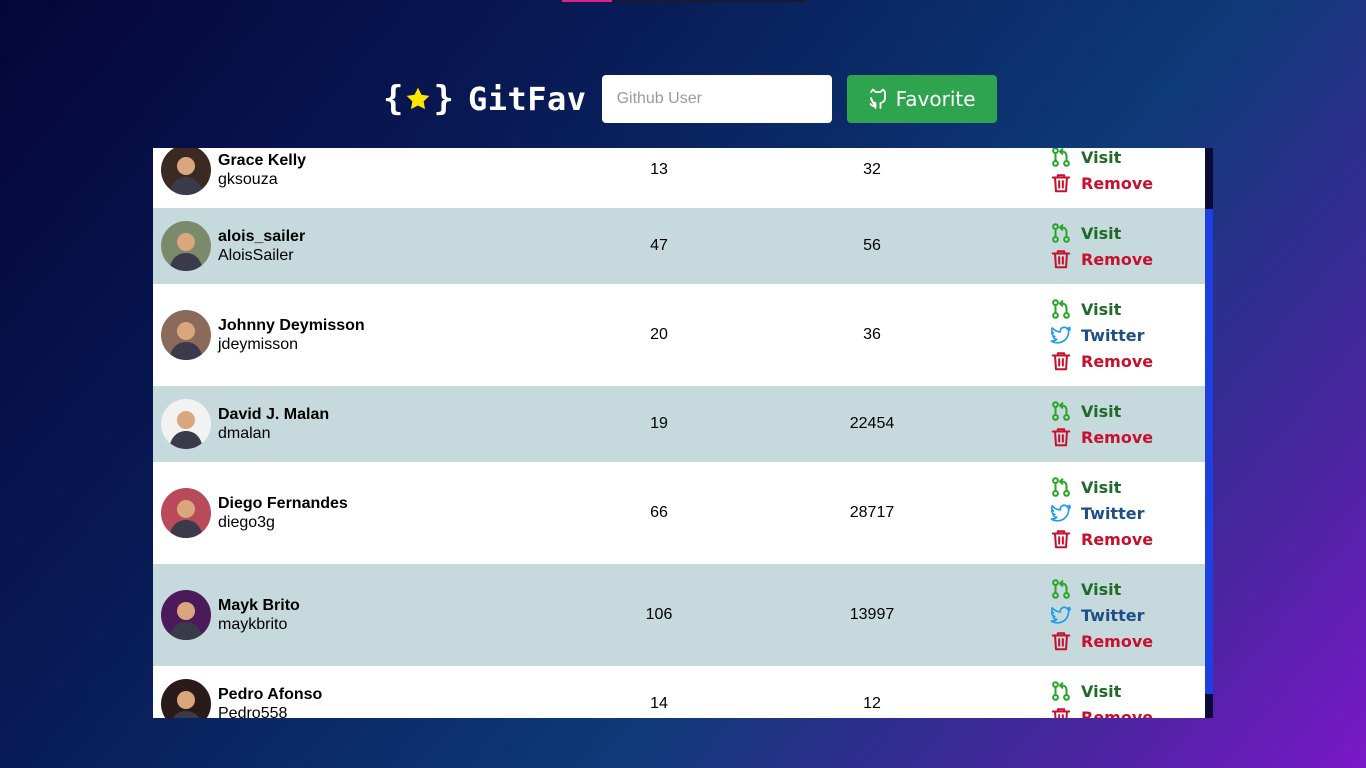  What do you see at coordinates (527, 99) in the screenshot?
I see `app-name: GitFav` at bounding box center [527, 99].